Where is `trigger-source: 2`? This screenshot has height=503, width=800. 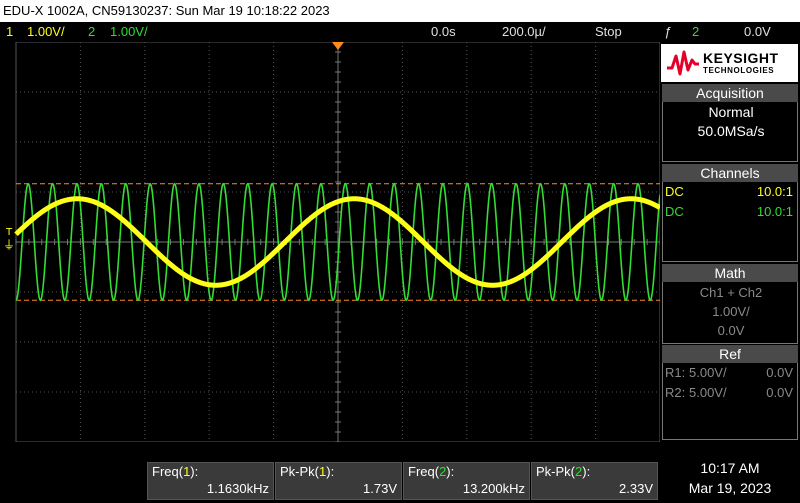
trigger-source: 2 is located at coordinates (695, 31).